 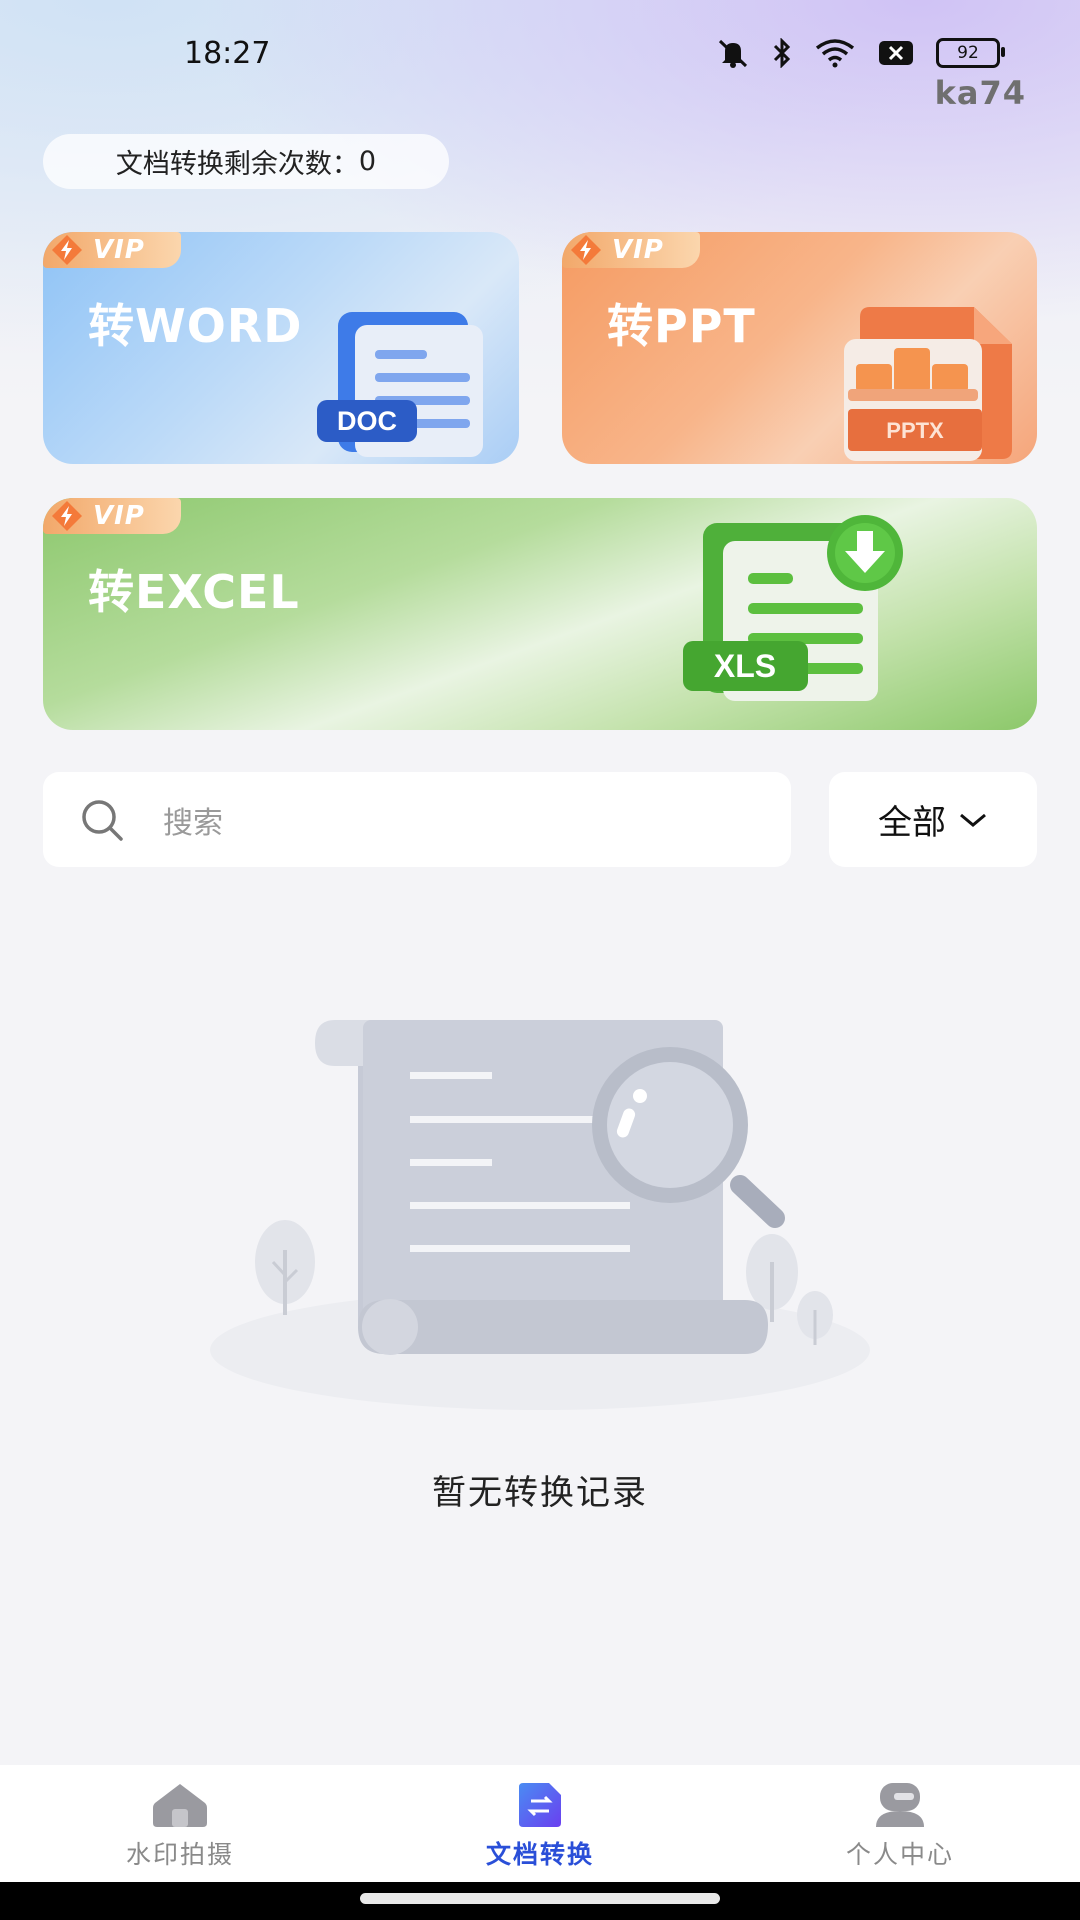 What do you see at coordinates (793, 608) in the screenshot?
I see `xls-file-icon: XLS` at bounding box center [793, 608].